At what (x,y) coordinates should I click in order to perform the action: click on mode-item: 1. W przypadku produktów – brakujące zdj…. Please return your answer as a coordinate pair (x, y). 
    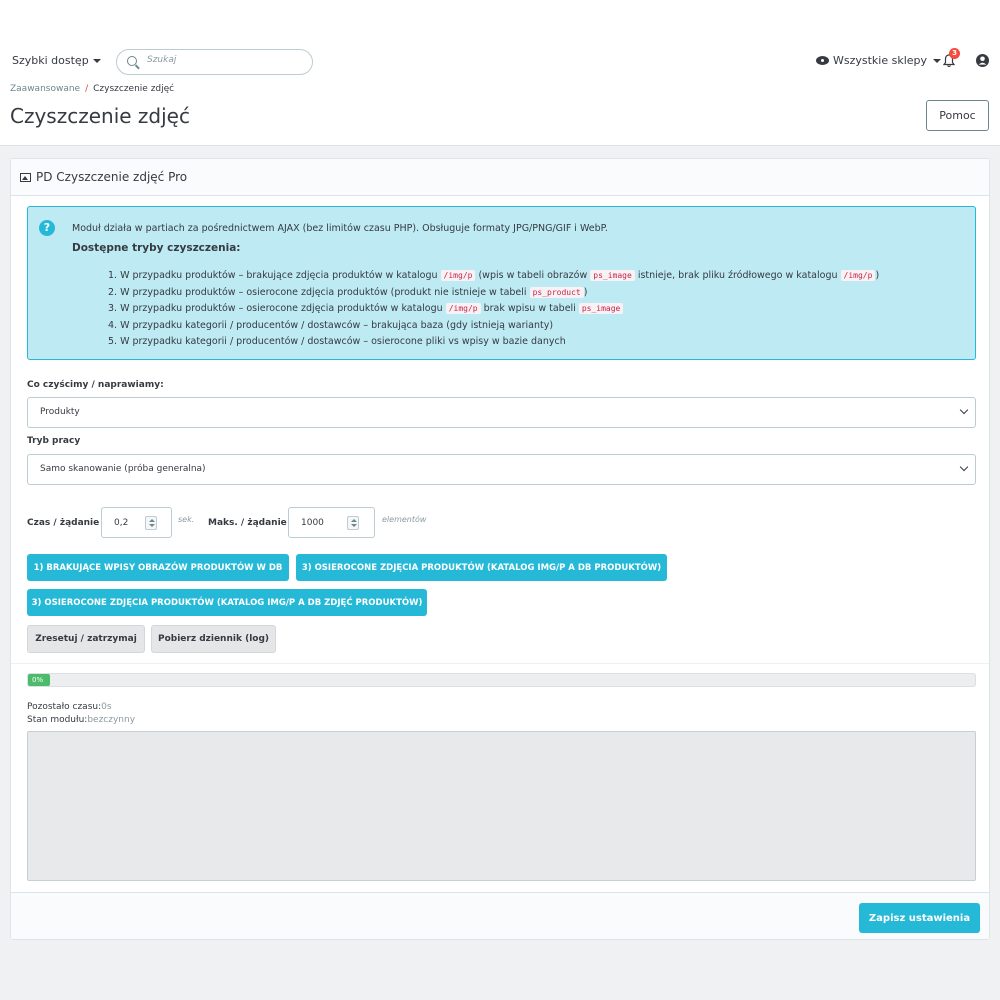
    Looking at the image, I should click on (494, 275).